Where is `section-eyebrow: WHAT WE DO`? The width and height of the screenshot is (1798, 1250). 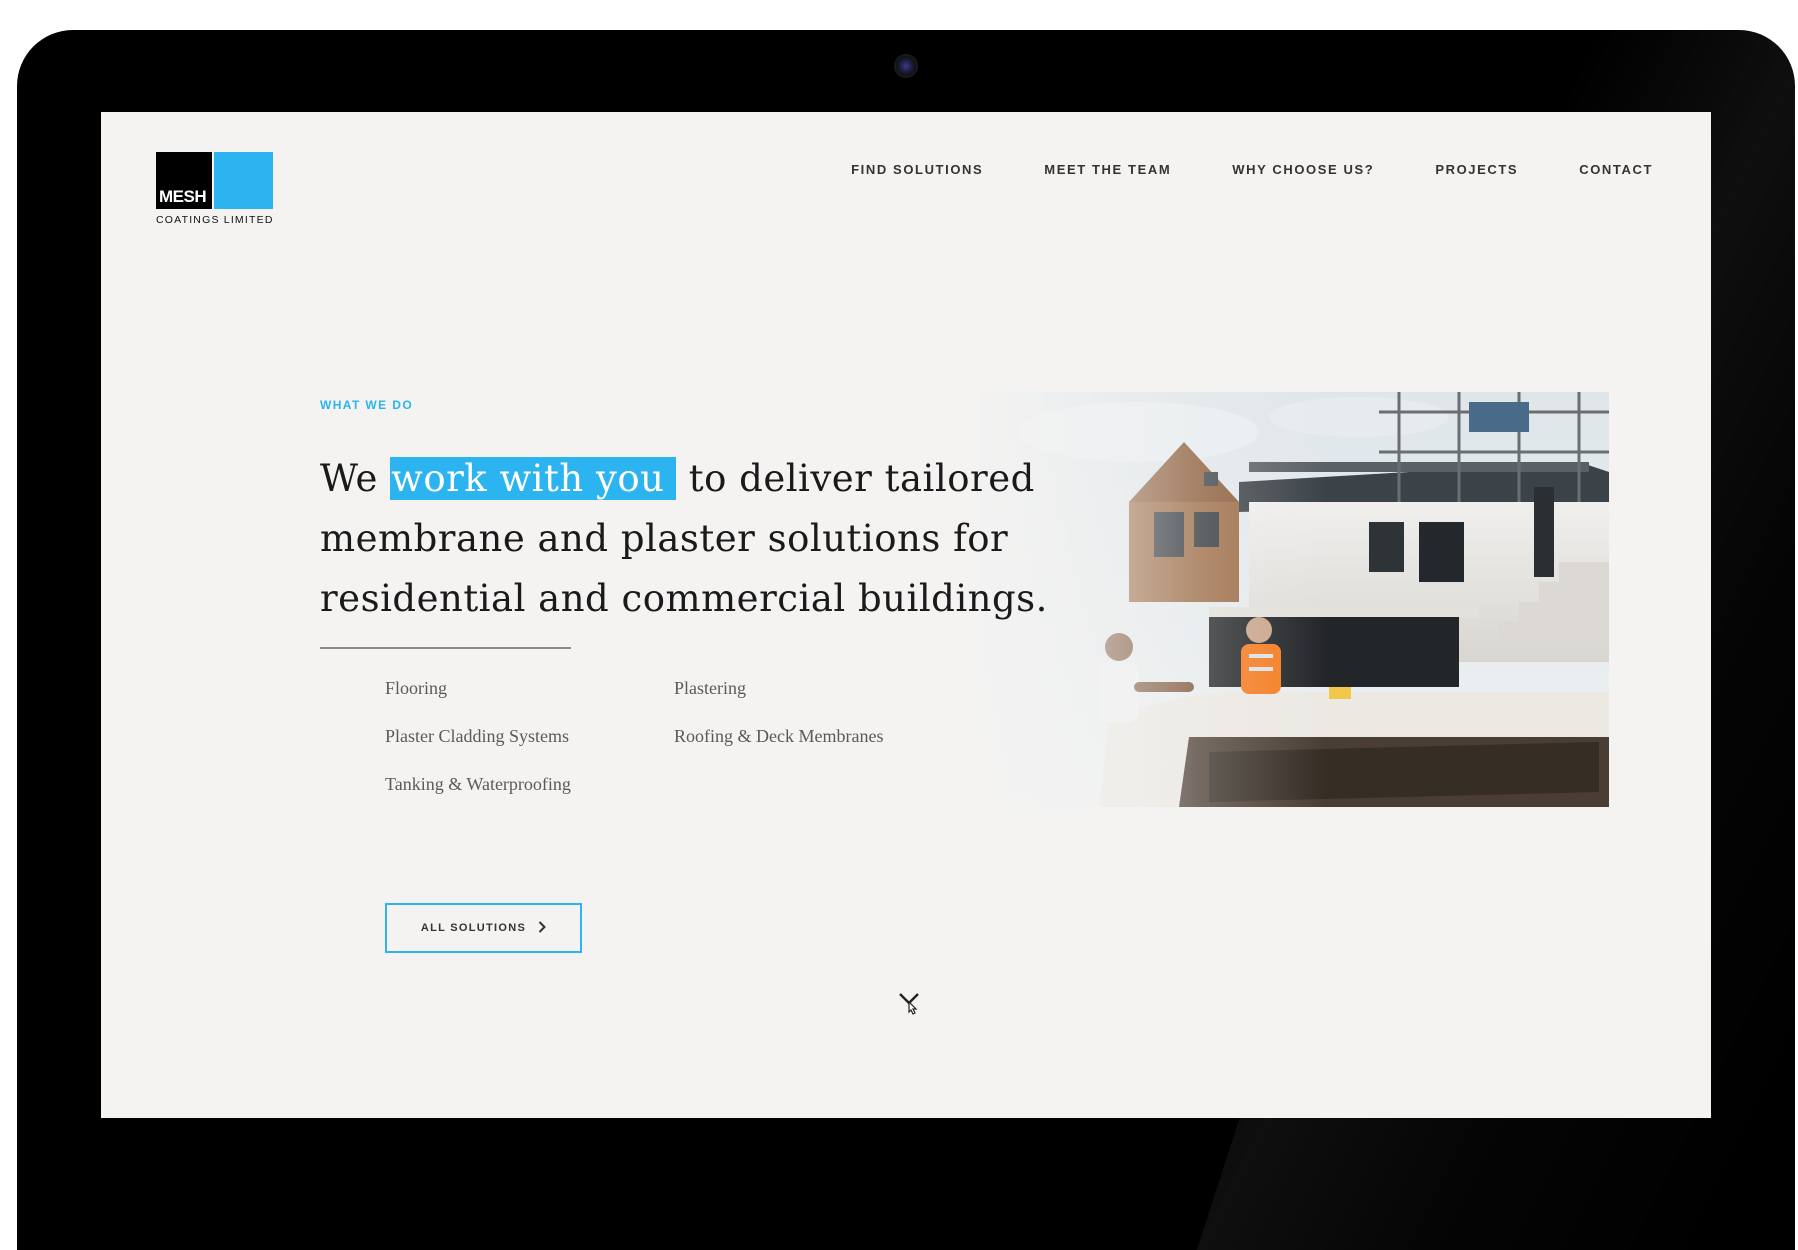 section-eyebrow: WHAT WE DO is located at coordinates (367, 405).